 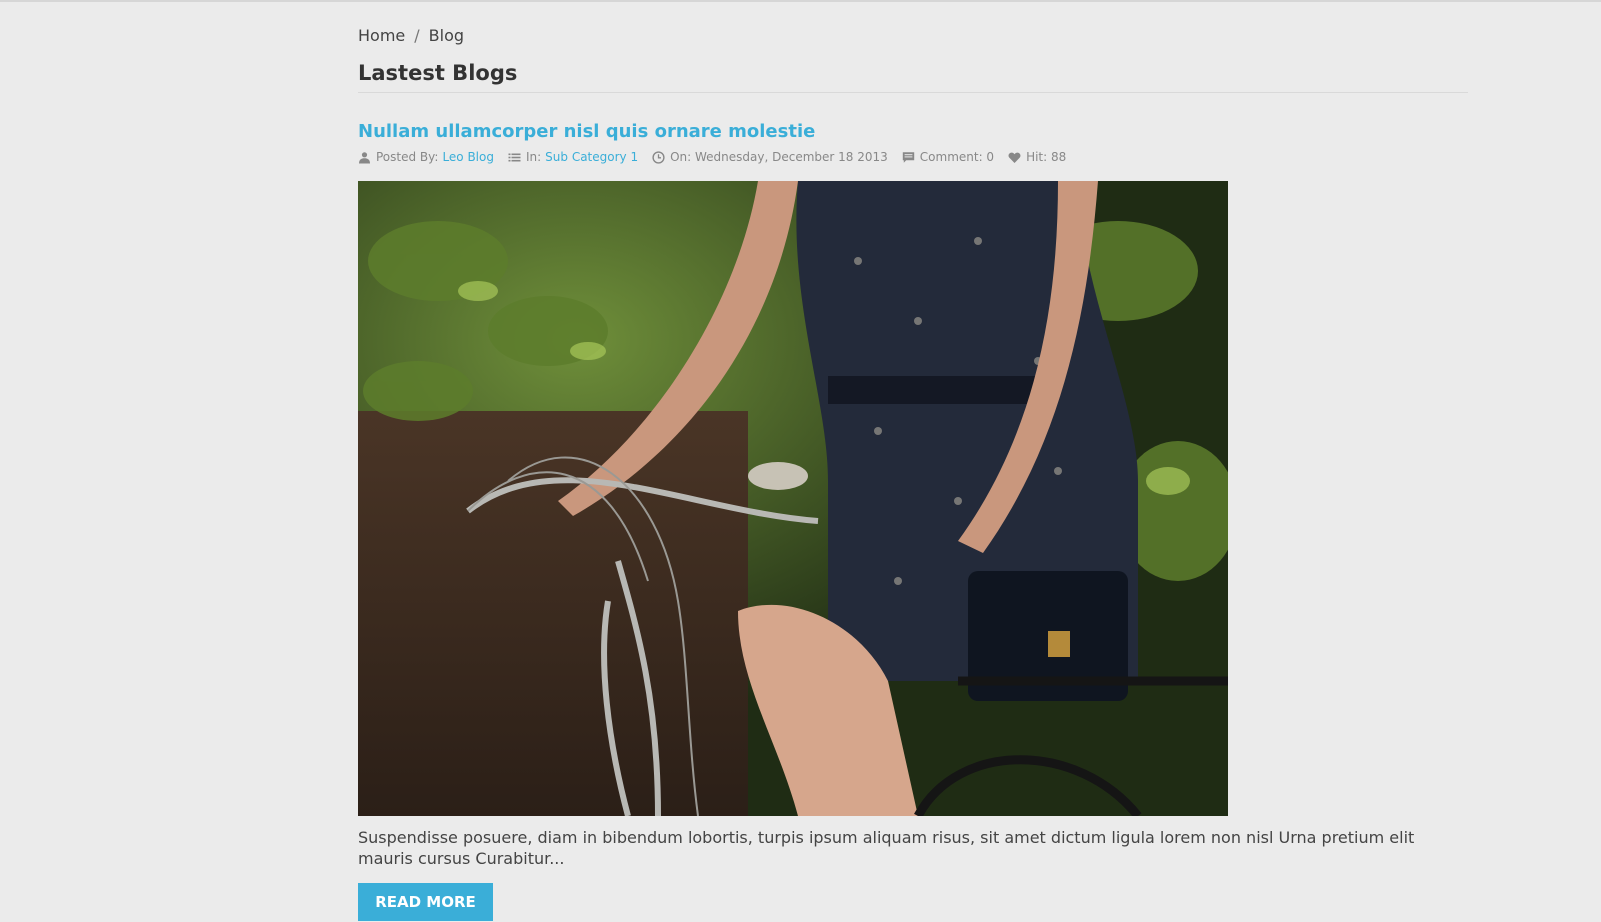 I want to click on breadcrumb-home-link: Home, so click(x=381, y=35).